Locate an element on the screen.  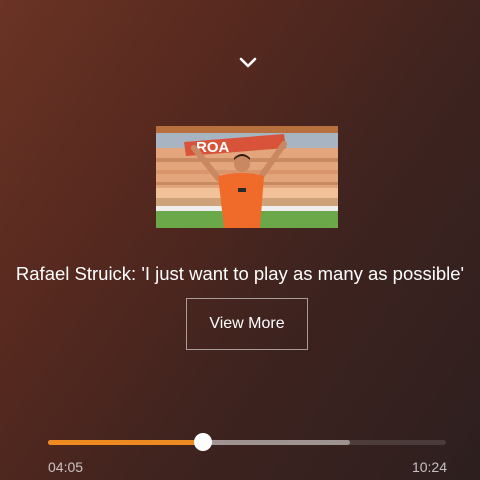
chevron-down-icon is located at coordinates (248, 62).